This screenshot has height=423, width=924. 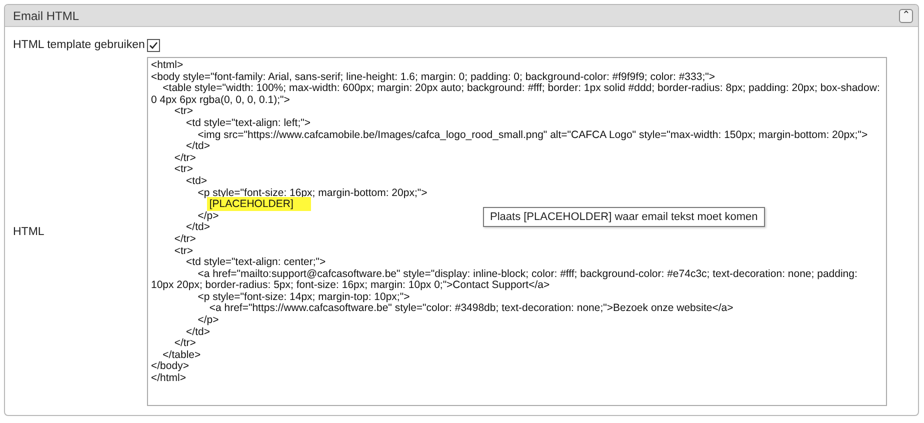 What do you see at coordinates (433, 77) in the screenshot?
I see `code-line: <body style="font-family: Arial, sans-serif; line-height: 1.6; margin: 0; padding: 0; background-color: #f9f9f9; color: #333;">` at bounding box center [433, 77].